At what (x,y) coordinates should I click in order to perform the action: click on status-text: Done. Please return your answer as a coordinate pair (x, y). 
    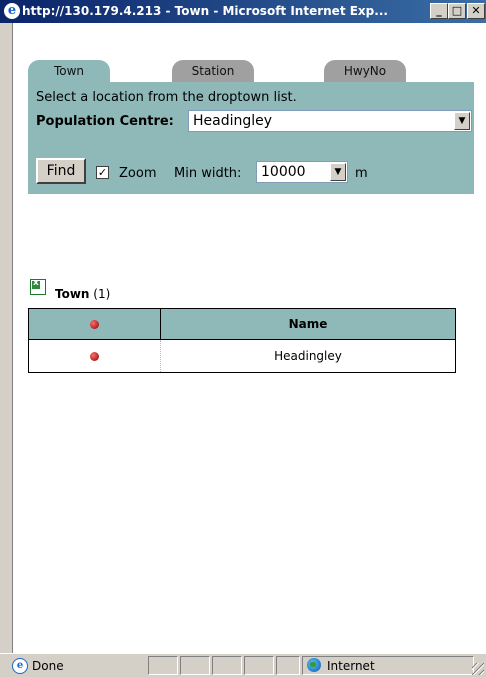
    Looking at the image, I should click on (48, 666).